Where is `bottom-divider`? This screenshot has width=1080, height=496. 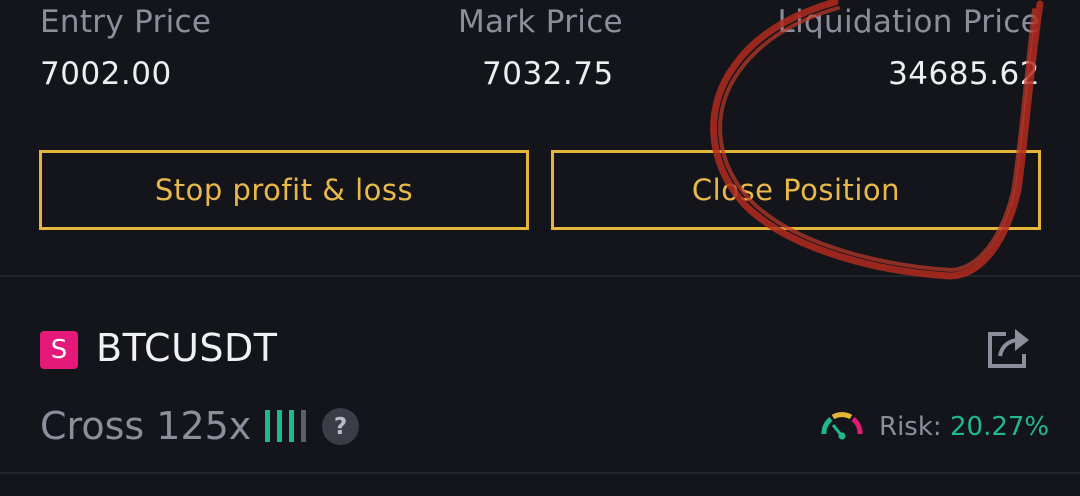
bottom-divider is located at coordinates (540, 473).